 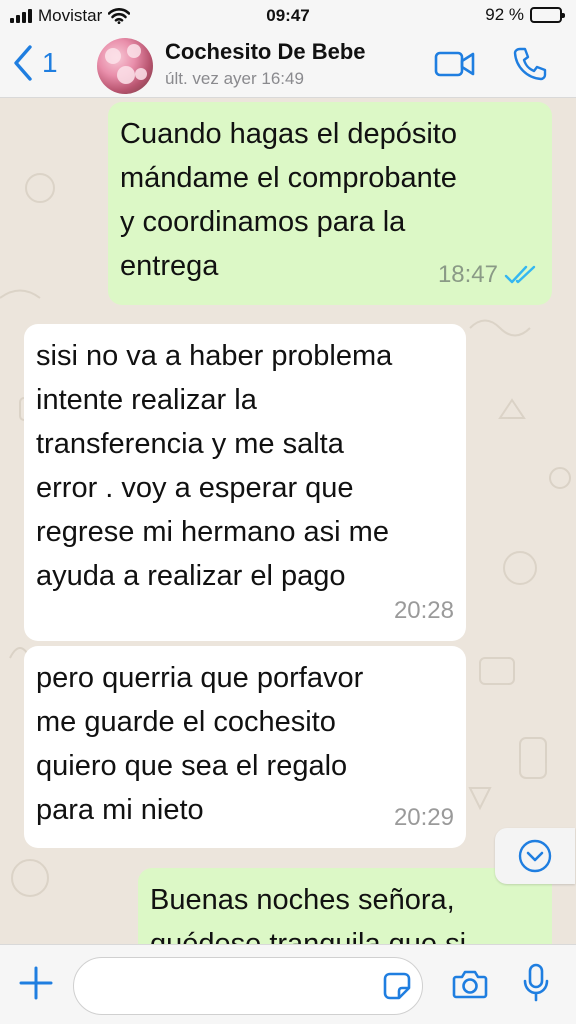 I want to click on message-meta: 20:29, so click(x=424, y=818).